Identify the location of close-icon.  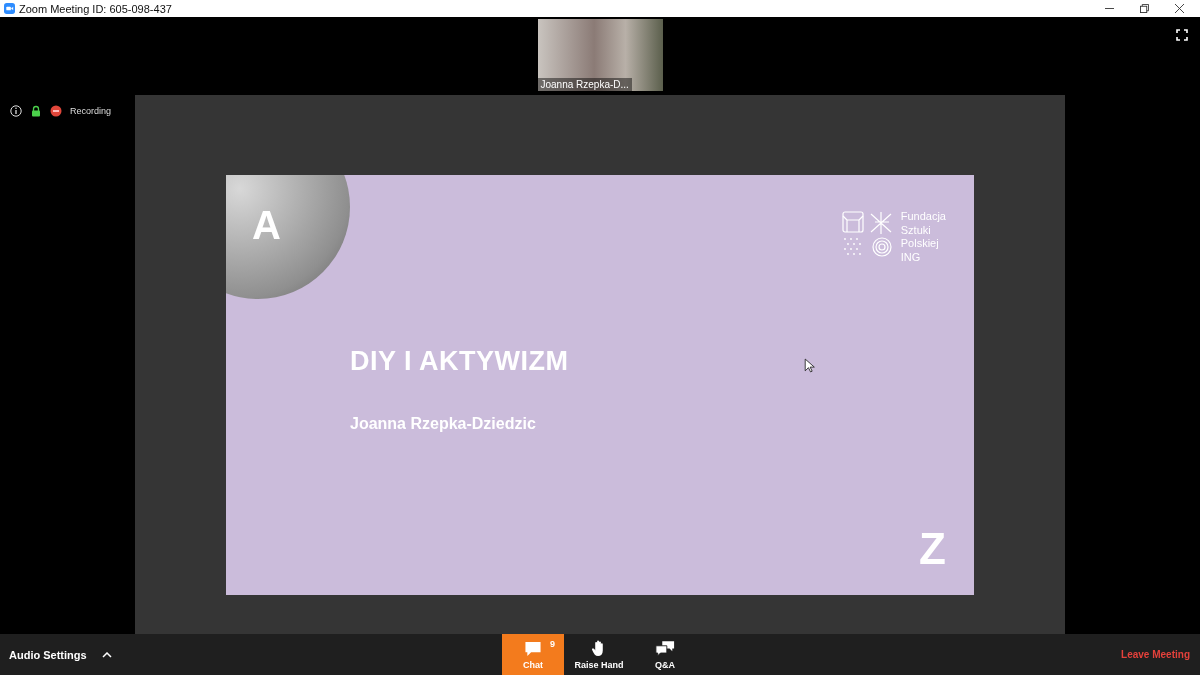
(1179, 9).